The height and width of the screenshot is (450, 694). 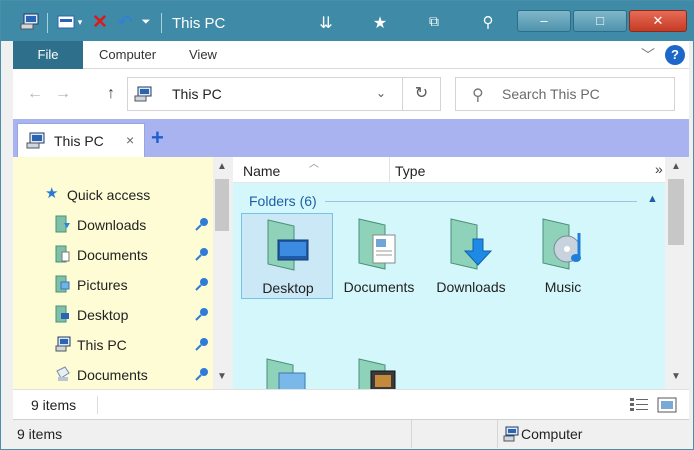 What do you see at coordinates (125, 22) in the screenshot?
I see `undo-icon: ↶` at bounding box center [125, 22].